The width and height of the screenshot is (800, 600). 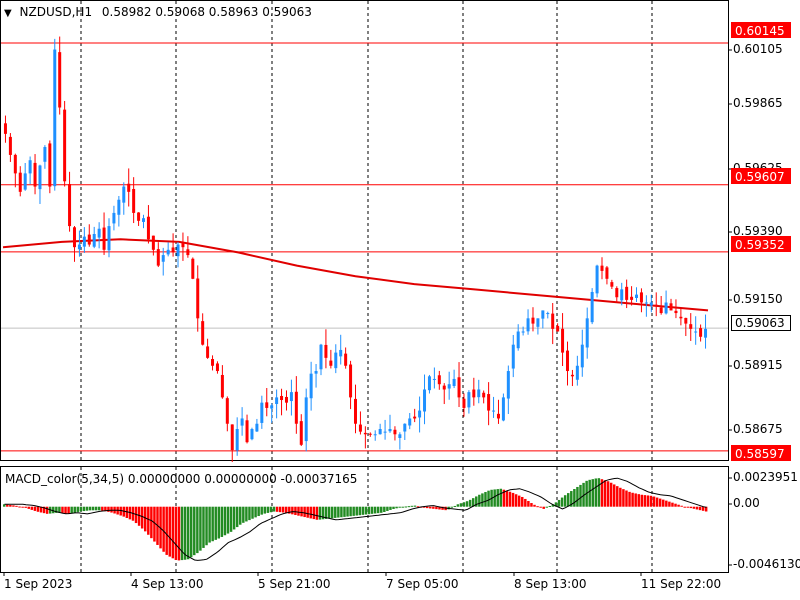 What do you see at coordinates (355, 519) in the screenshot?
I see `macd-histogram` at bounding box center [355, 519].